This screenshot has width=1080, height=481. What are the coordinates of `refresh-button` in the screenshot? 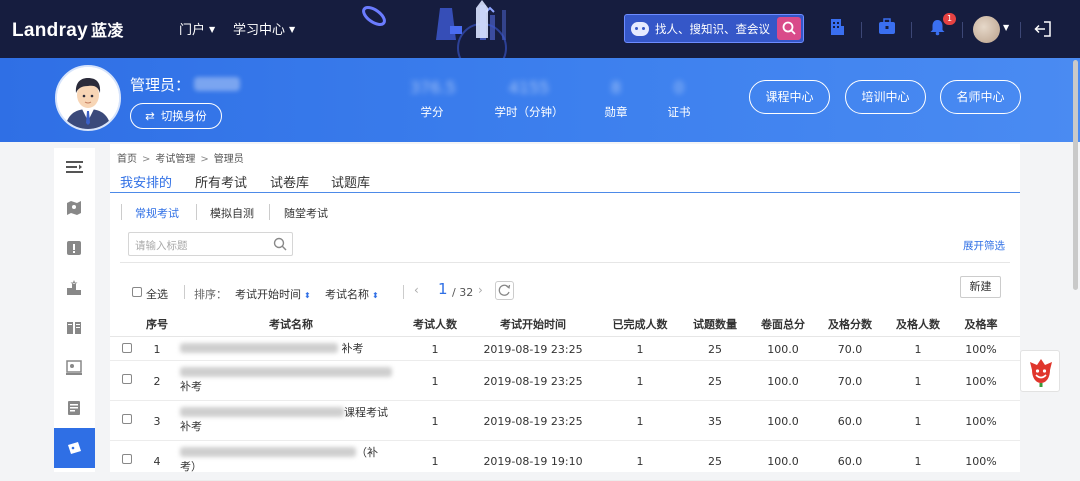 It's located at (504, 290).